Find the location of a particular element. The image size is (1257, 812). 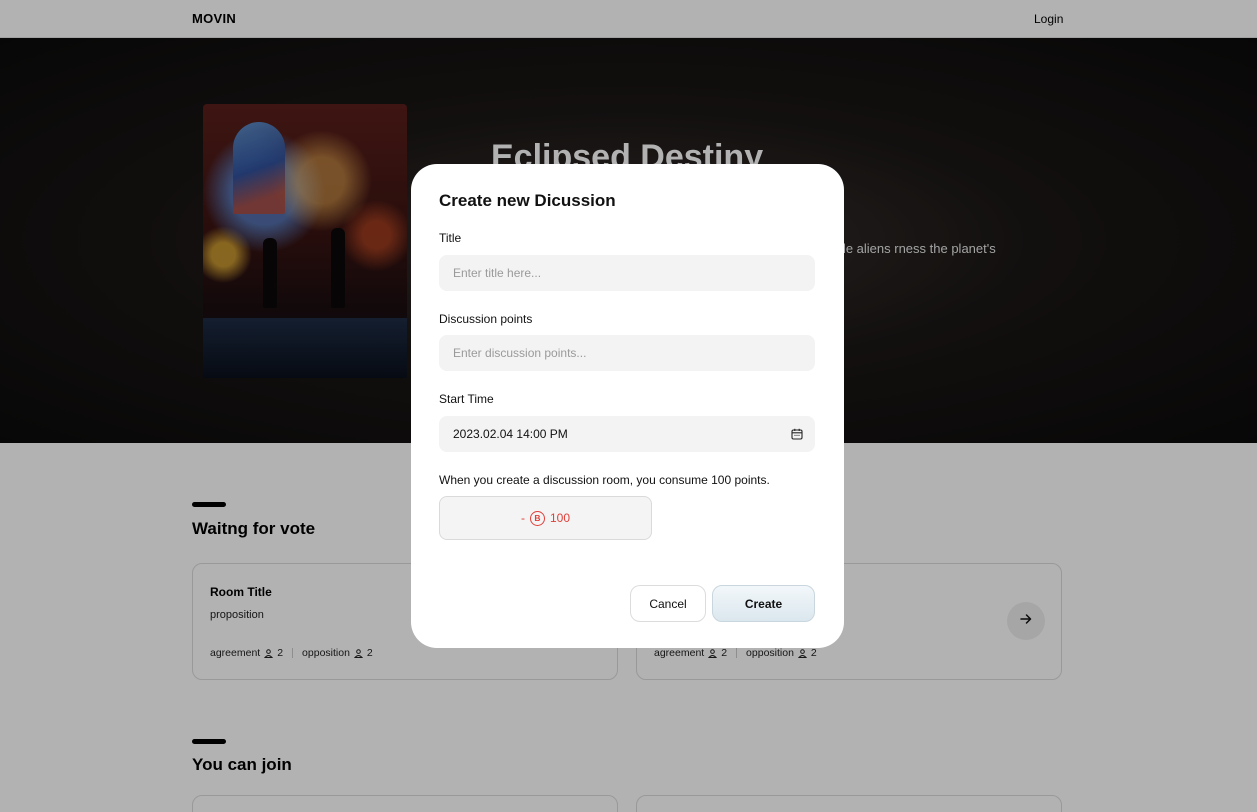

title-input is located at coordinates (627, 273).